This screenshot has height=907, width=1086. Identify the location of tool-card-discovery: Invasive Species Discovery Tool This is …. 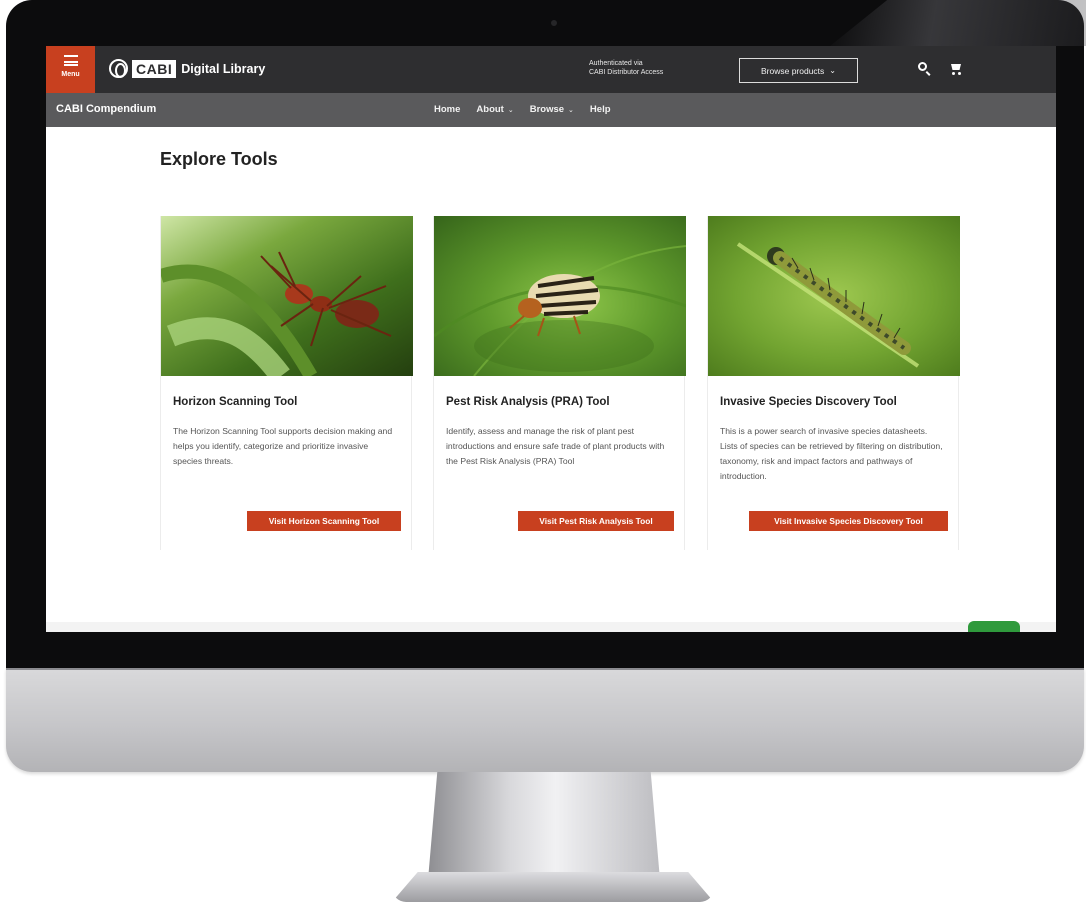
(833, 383).